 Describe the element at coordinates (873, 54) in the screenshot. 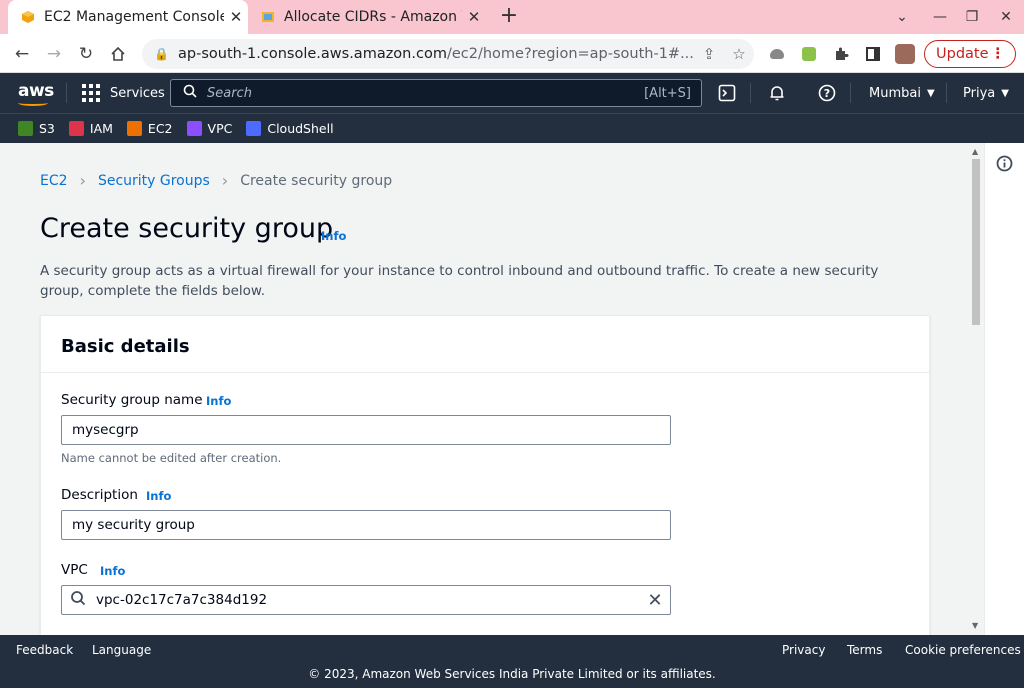

I see `side-panel-icon` at that location.